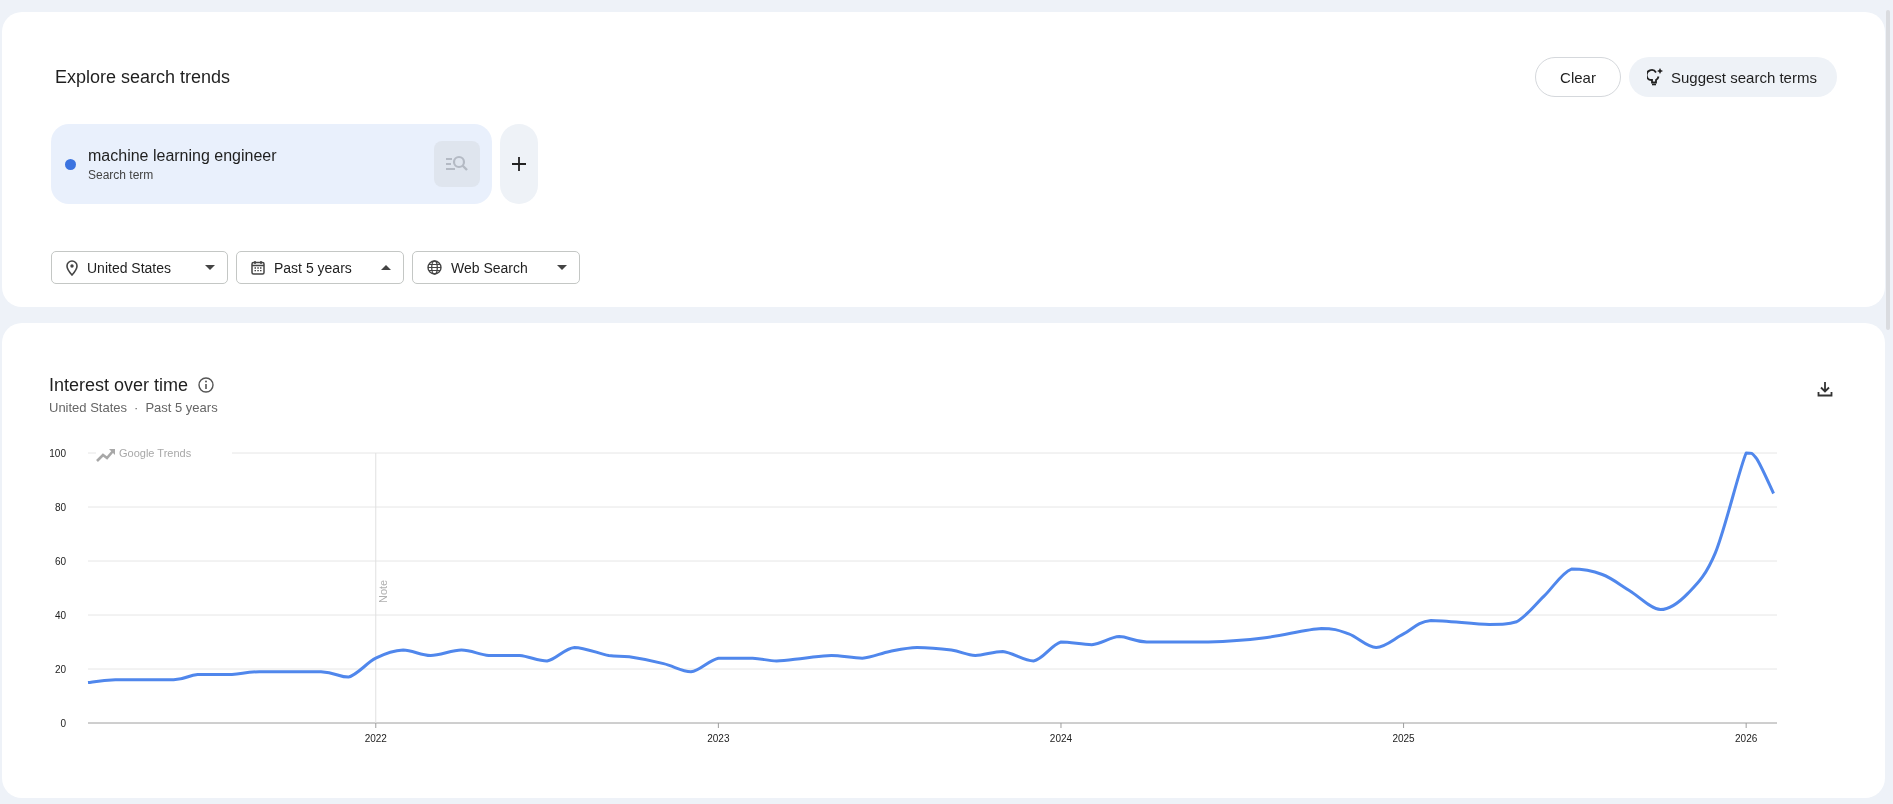 The image size is (1893, 804). What do you see at coordinates (320, 267) in the screenshot?
I see `filter-dropdown: Past 5 years` at bounding box center [320, 267].